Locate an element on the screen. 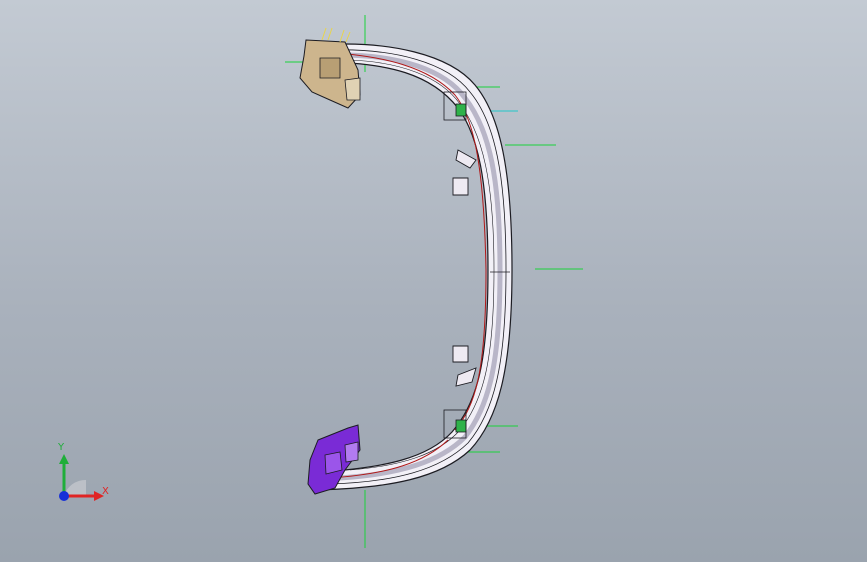 Image resolution: width=867 pixels, height=562 pixels. y-axis-label: Y is located at coordinates (61, 447).